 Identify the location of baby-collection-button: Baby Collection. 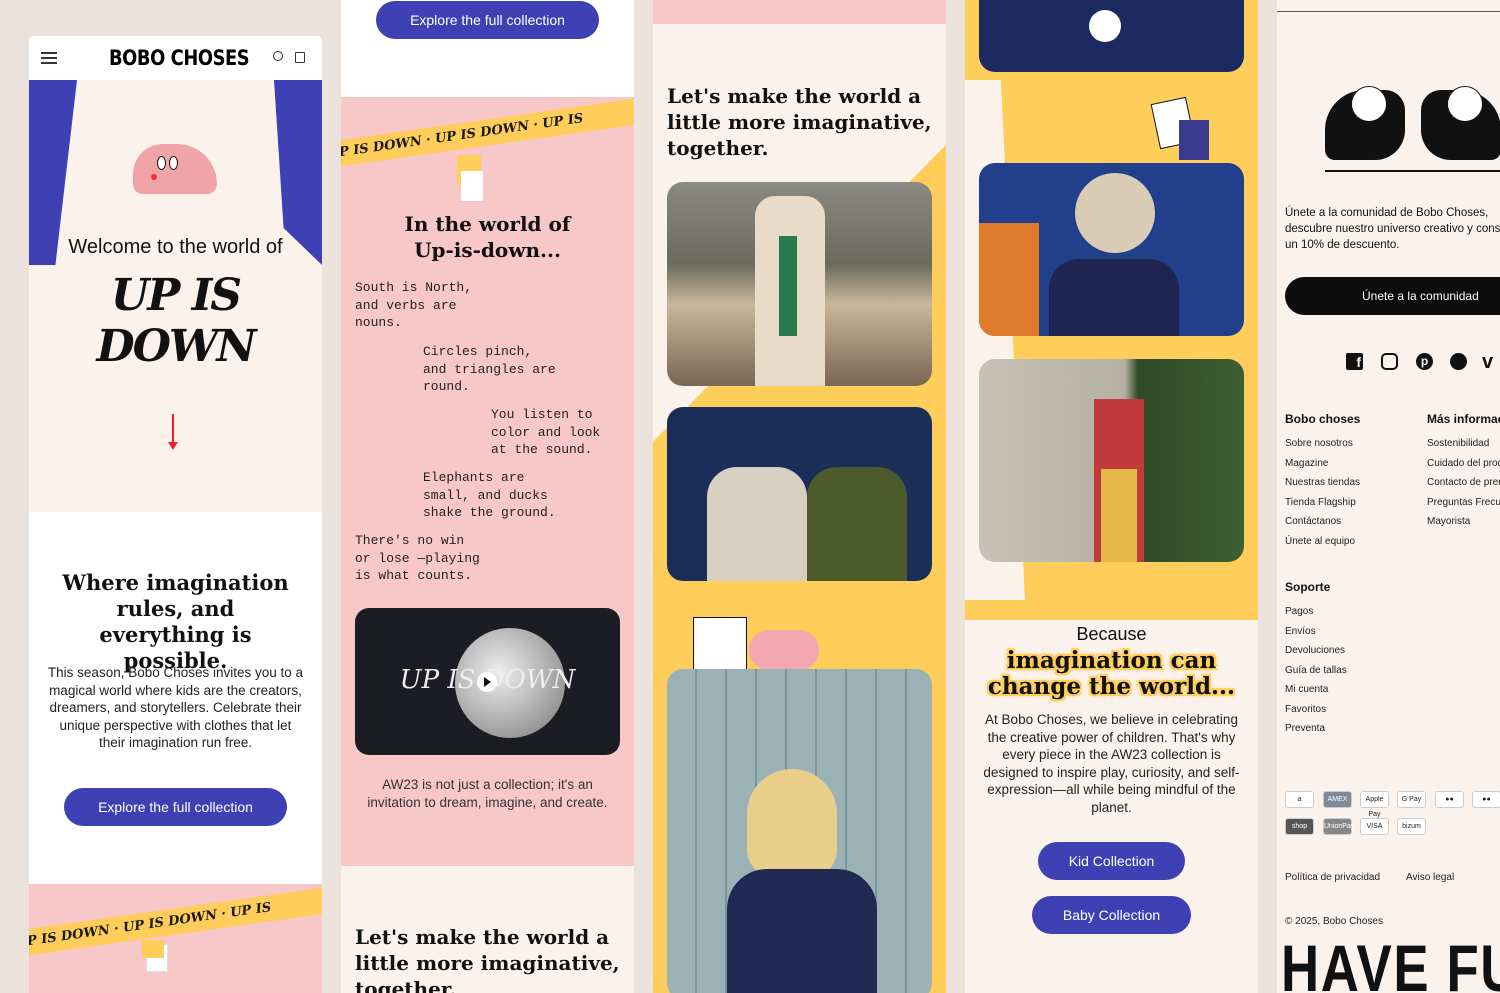
(1111, 915).